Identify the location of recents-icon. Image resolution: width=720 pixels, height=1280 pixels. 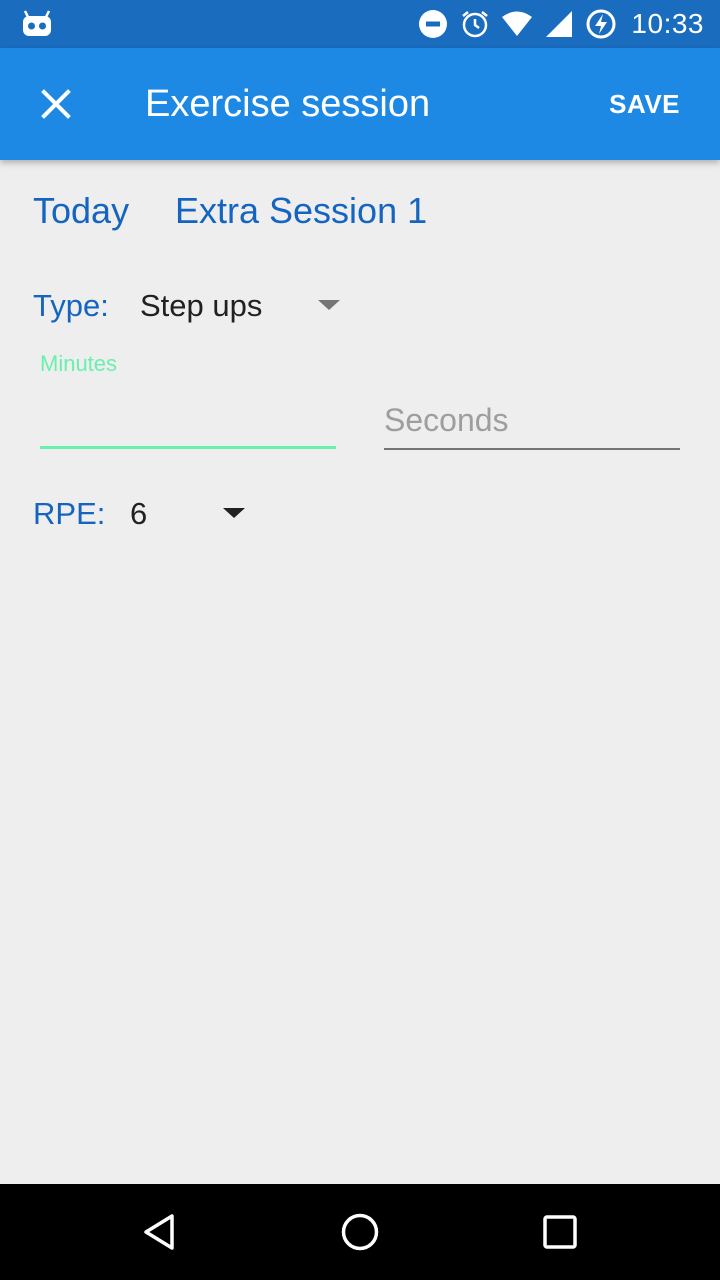
(560, 1232).